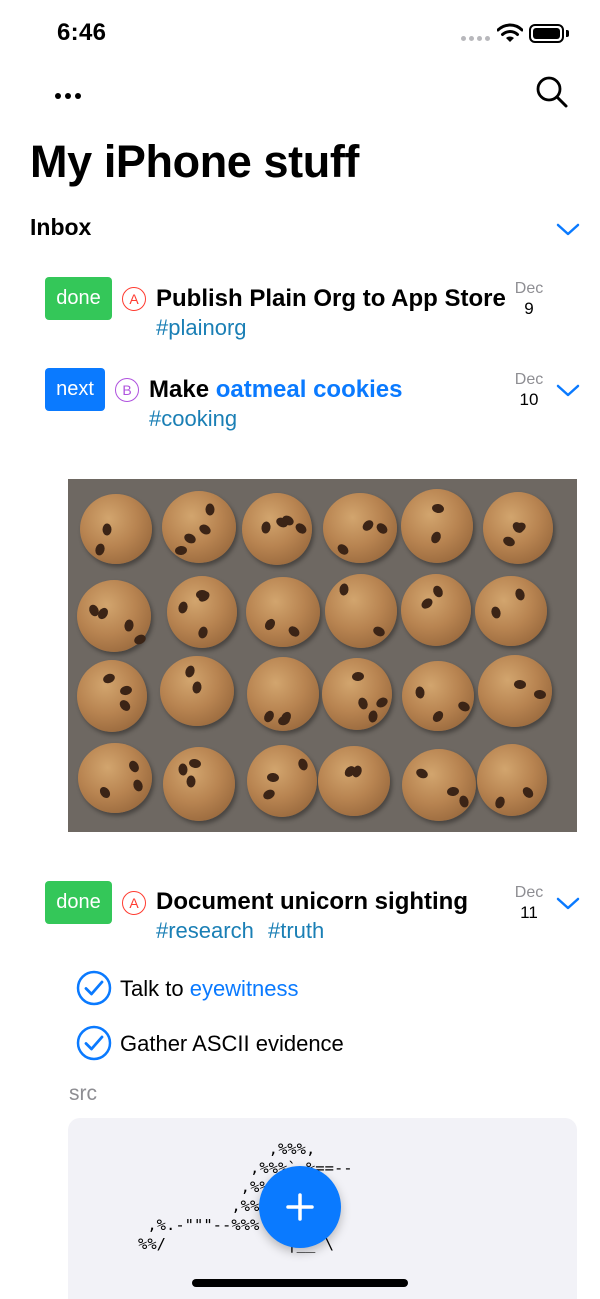  Describe the element at coordinates (182, 389) in the screenshot. I see `task-title-text: Make` at that location.